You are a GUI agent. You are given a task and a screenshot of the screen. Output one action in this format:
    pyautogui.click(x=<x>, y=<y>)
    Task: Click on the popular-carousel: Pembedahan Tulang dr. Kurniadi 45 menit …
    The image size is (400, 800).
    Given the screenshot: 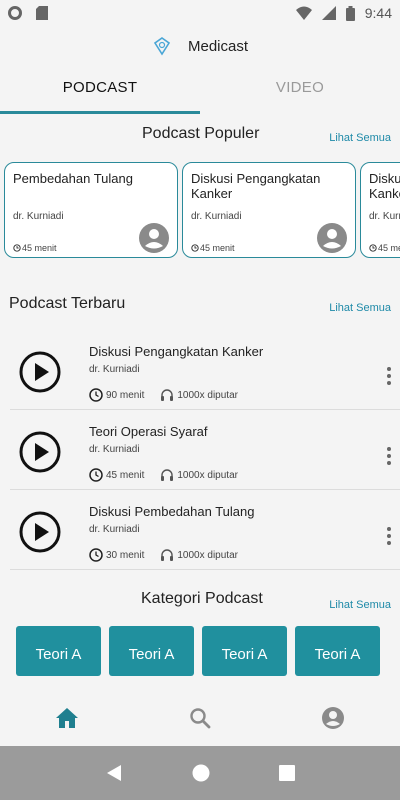 What is the action you would take?
    pyautogui.click(x=202, y=210)
    